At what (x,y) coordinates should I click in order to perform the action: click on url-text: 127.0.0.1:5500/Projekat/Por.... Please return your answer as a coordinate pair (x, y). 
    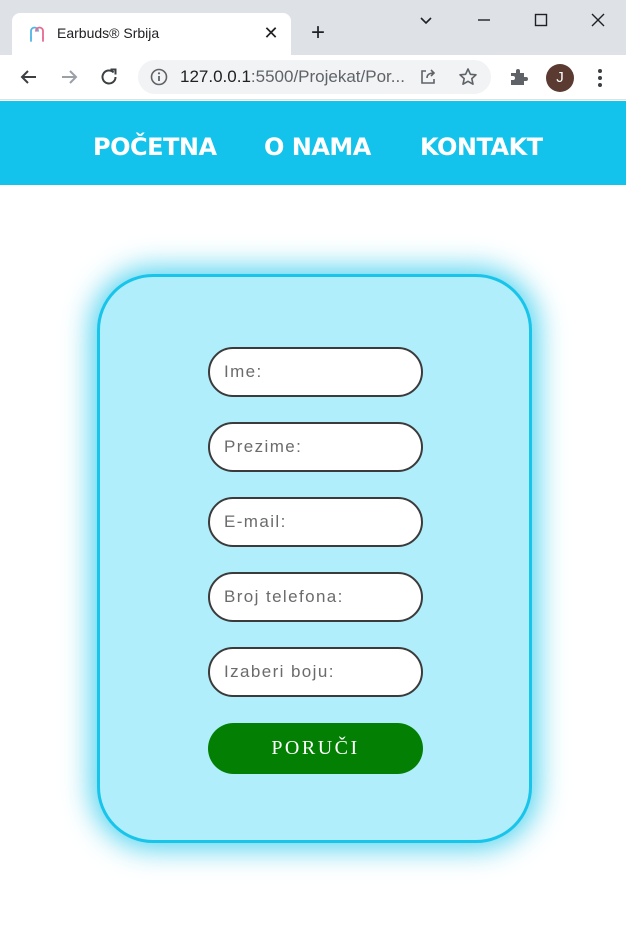
    Looking at the image, I should click on (292, 77).